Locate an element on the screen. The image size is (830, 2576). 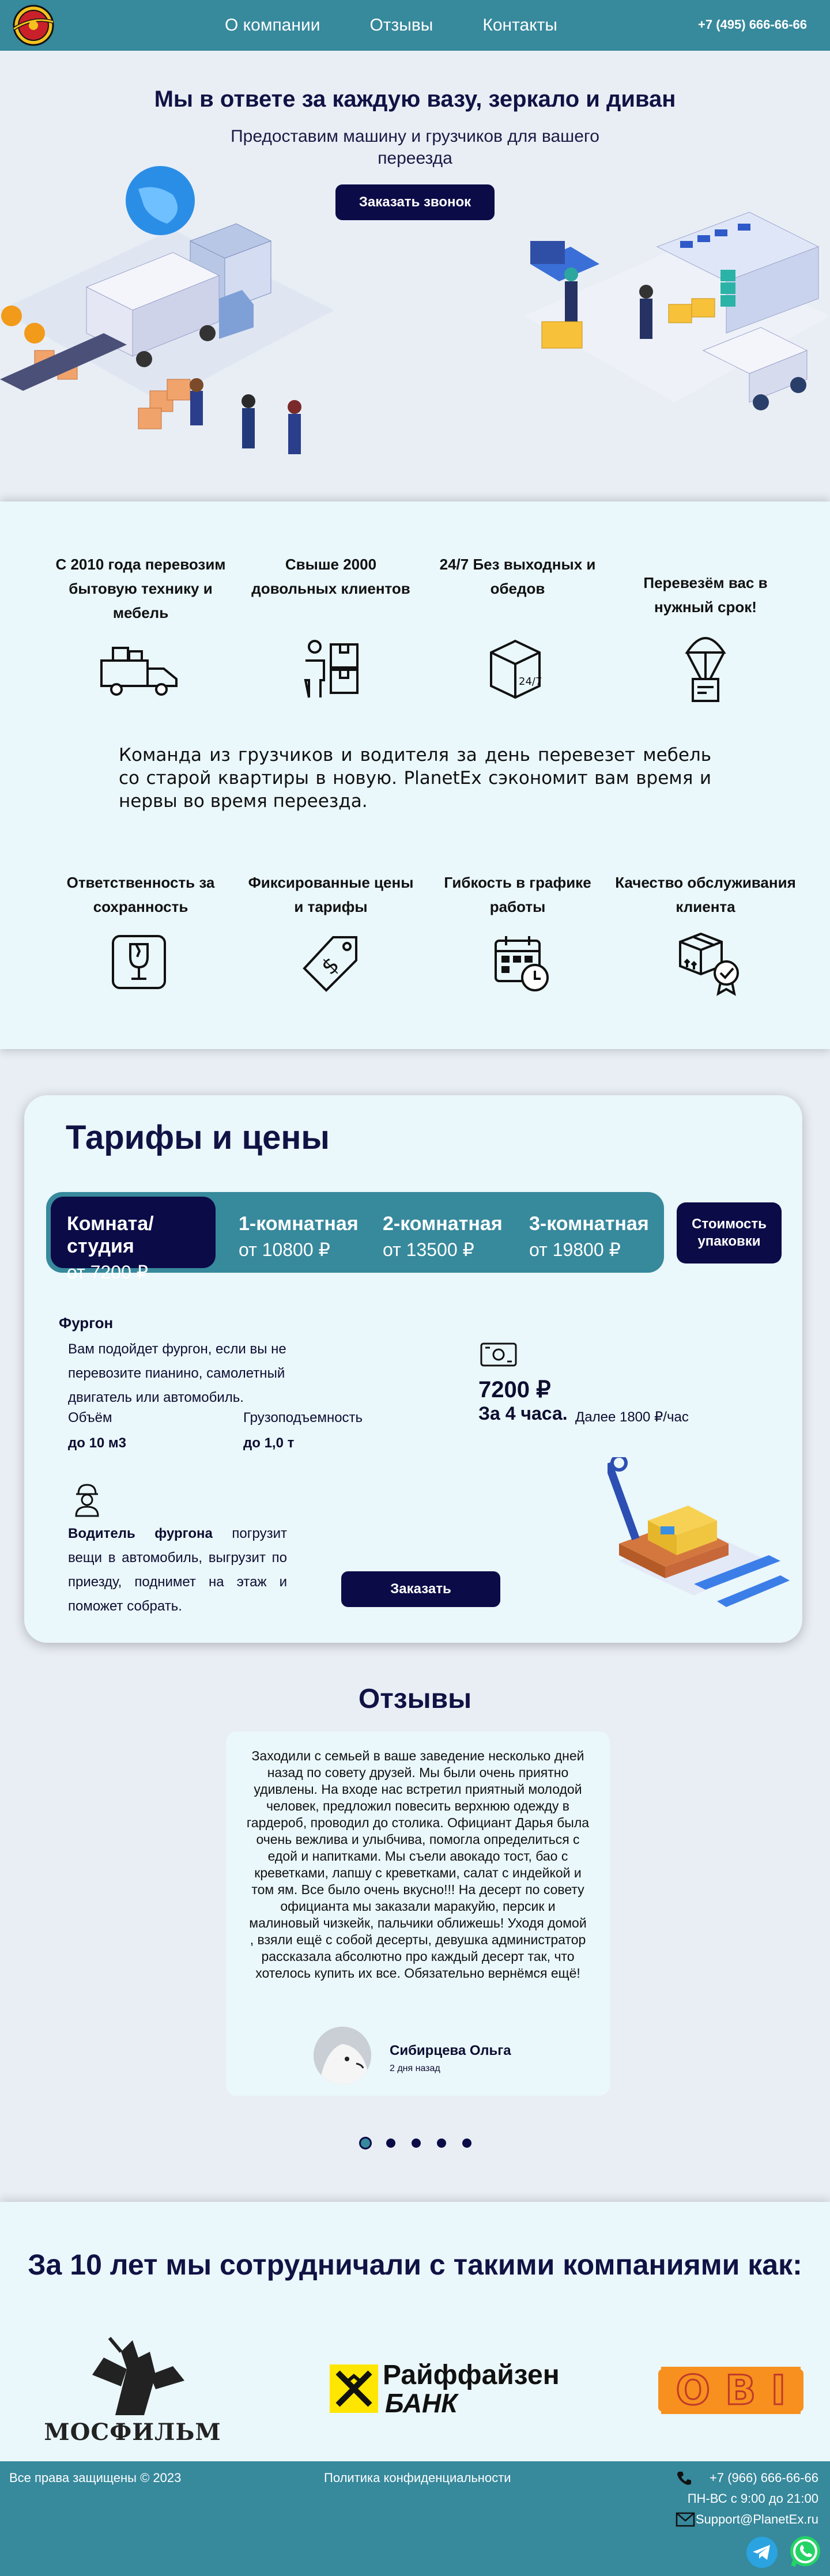
tab-3-room-price: от 19800 ₽ is located at coordinates (575, 1249).